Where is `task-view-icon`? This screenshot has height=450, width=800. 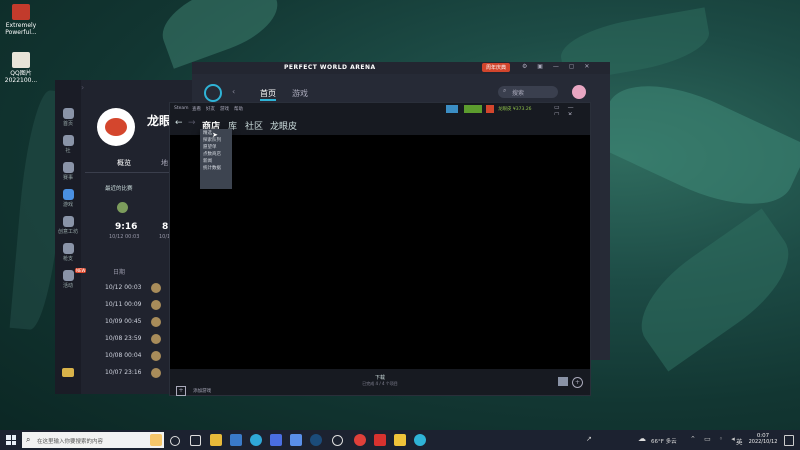 task-view-icon is located at coordinates (175, 441).